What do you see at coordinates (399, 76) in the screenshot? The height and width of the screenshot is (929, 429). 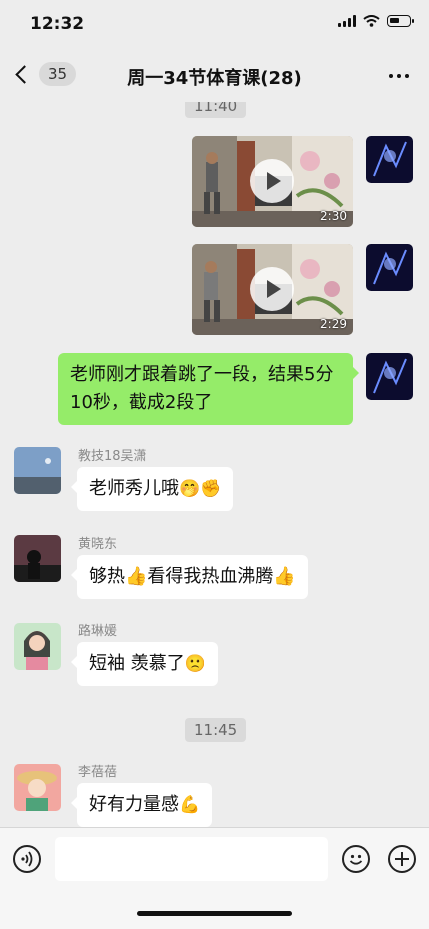 I see `more-options-button` at bounding box center [399, 76].